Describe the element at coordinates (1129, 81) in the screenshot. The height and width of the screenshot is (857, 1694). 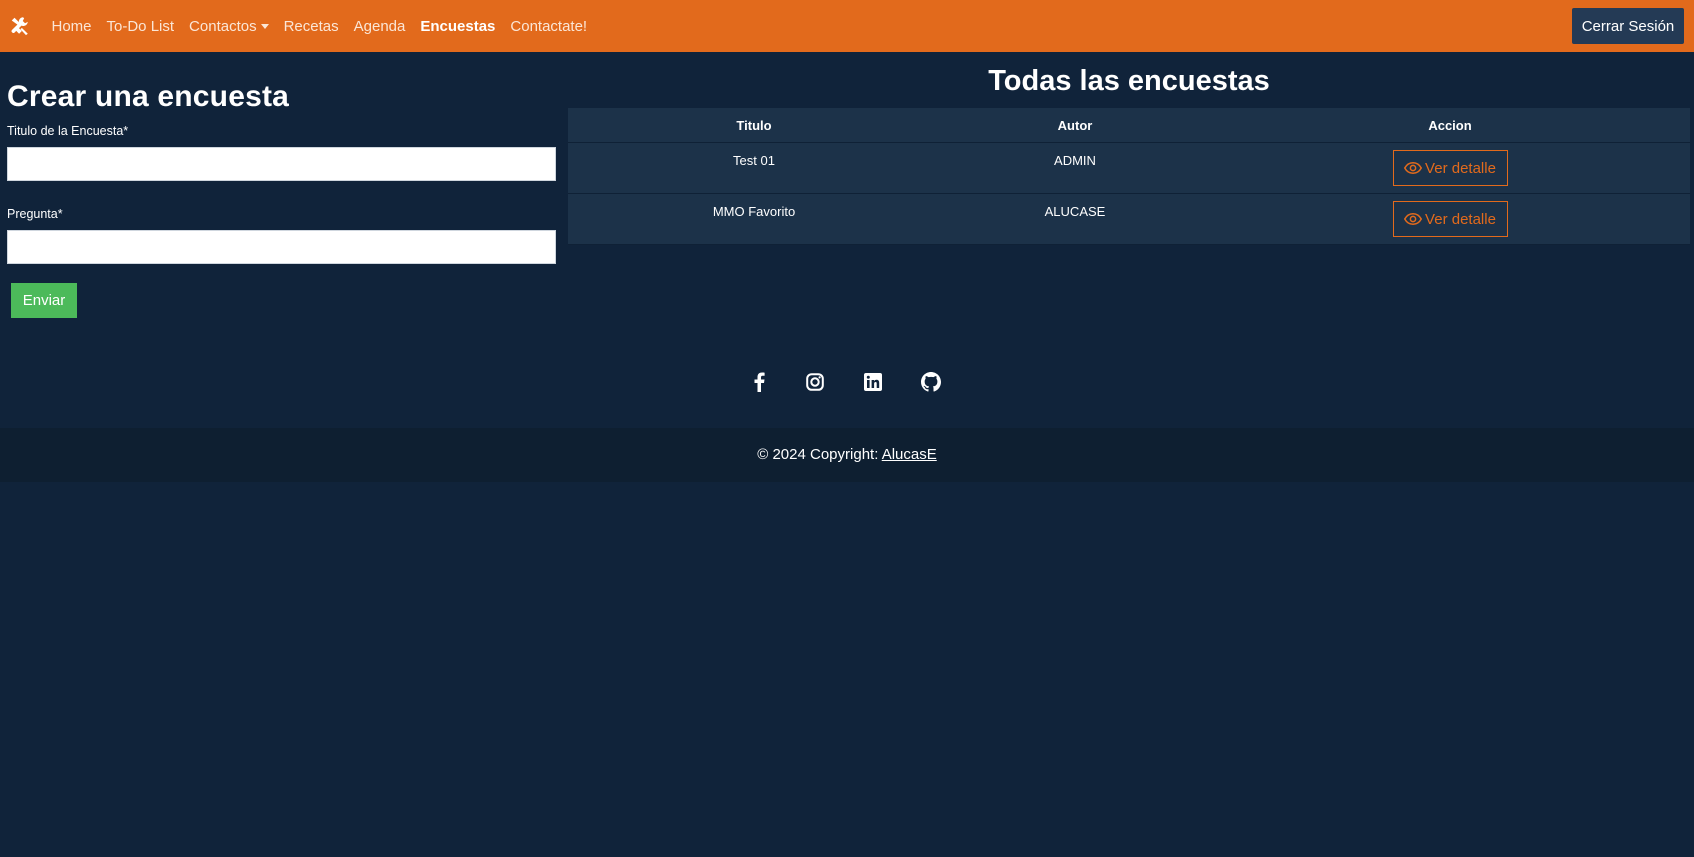
I see `surveys-title: Todas las encuestas` at that location.